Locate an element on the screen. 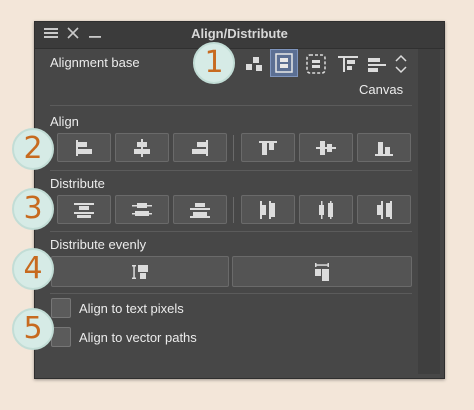 The width and height of the screenshot is (474, 410). align-label: Align is located at coordinates (64, 121).